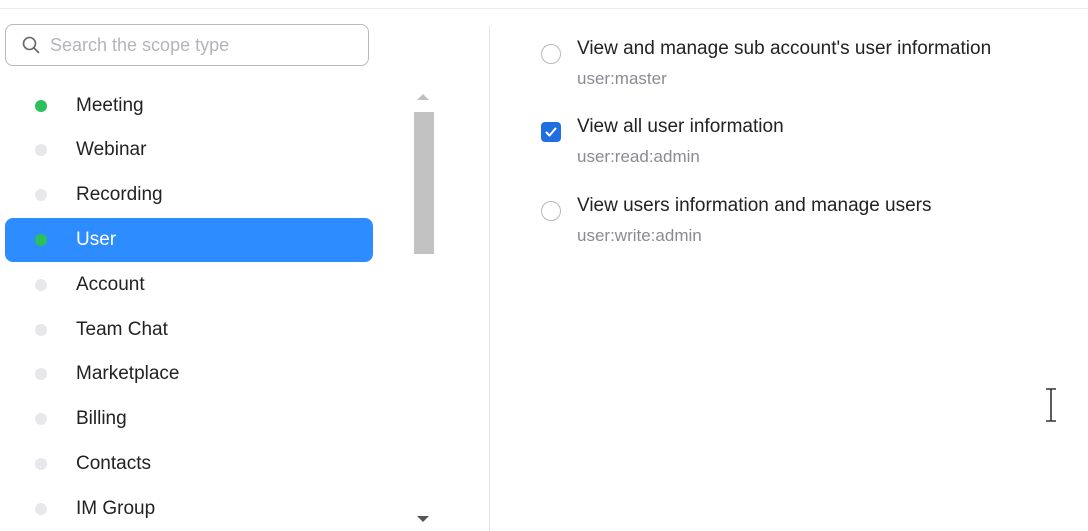  What do you see at coordinates (116, 508) in the screenshot?
I see `scope-label: IM Group` at bounding box center [116, 508].